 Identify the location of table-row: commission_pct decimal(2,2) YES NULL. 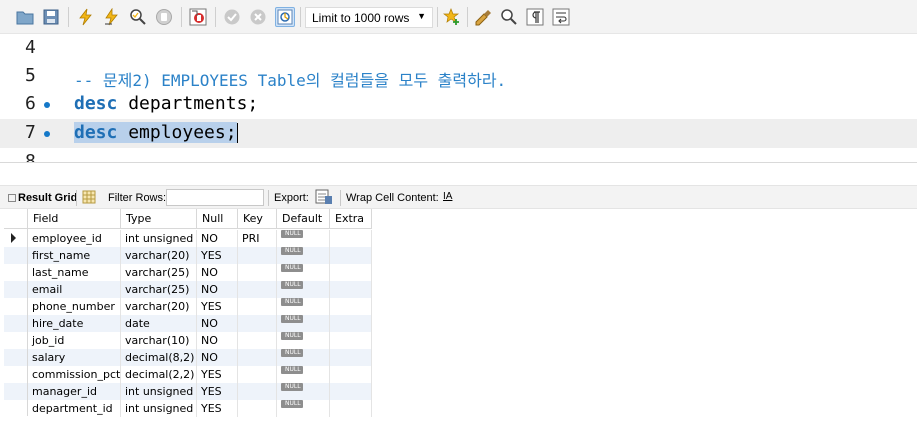
(188, 374).